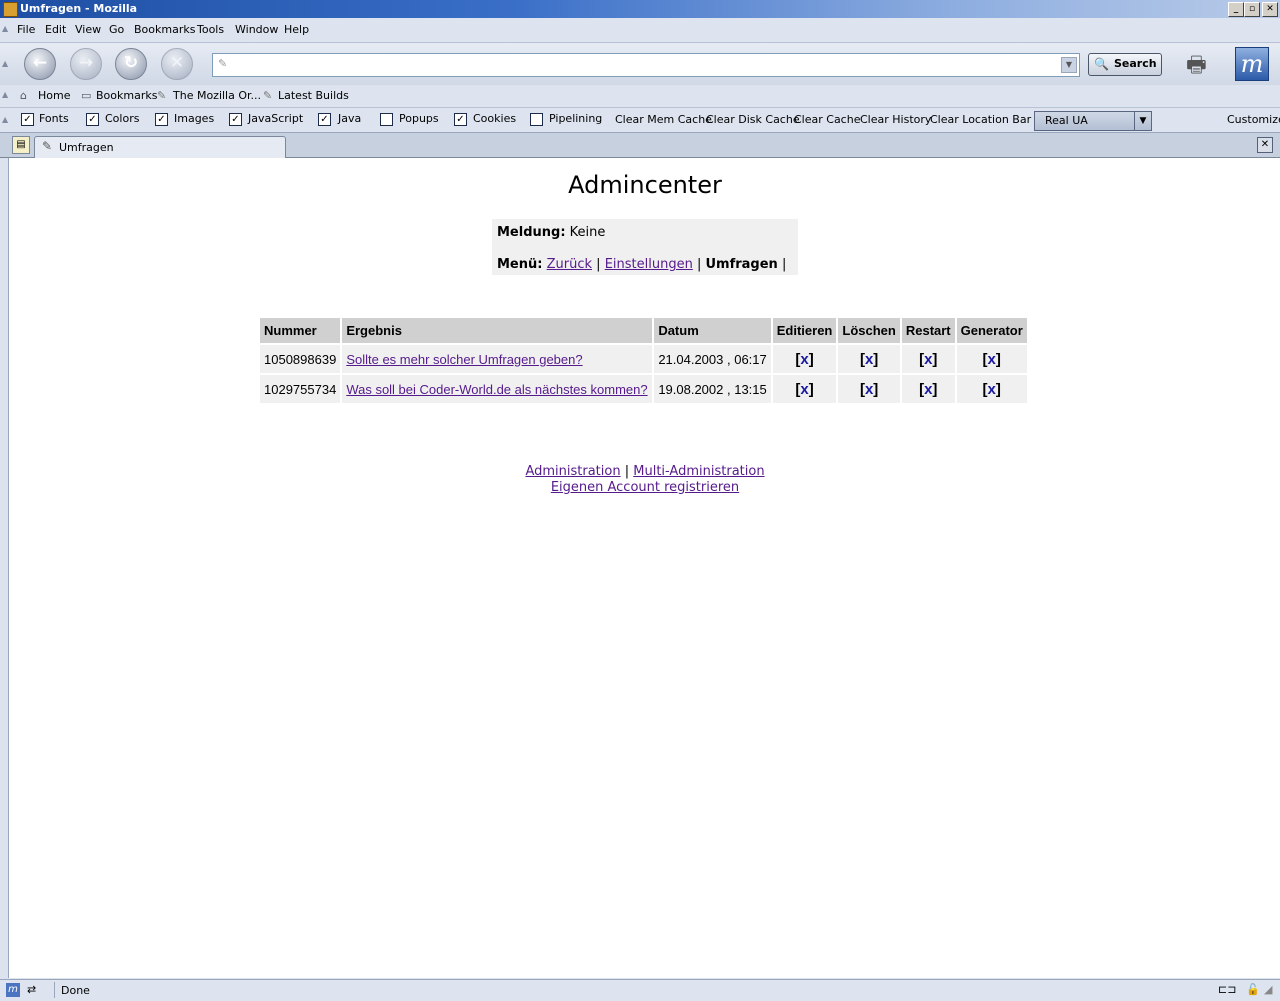 This screenshot has height=1001, width=1280. I want to click on mozilla-status-icon: m, so click(13, 990).